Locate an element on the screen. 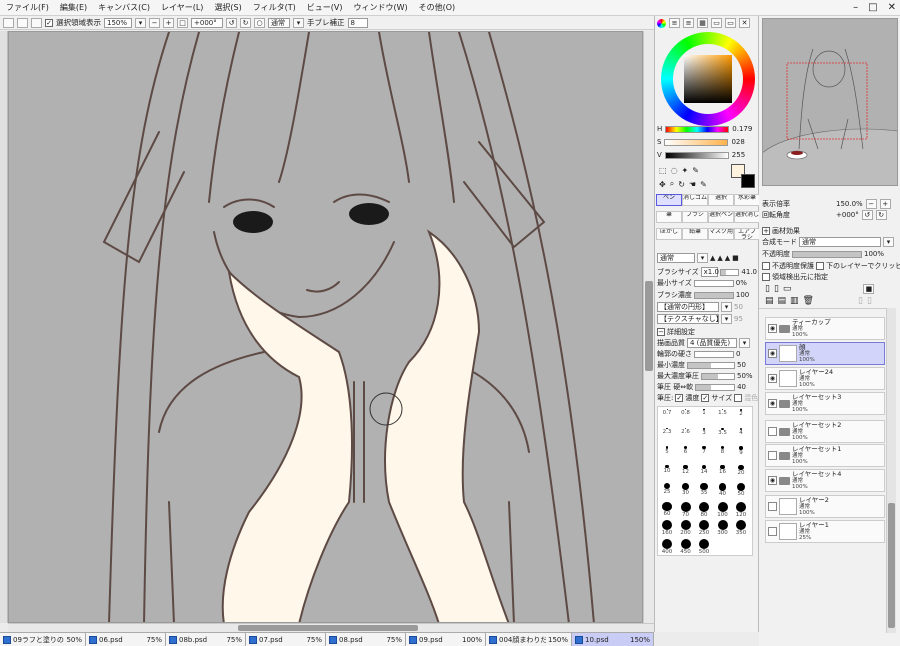  menu-item-8: その他(O) is located at coordinates (437, 7).